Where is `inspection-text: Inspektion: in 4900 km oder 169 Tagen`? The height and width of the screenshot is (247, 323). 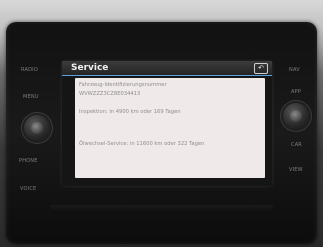 inspection-text: Inspektion: in 4900 km oder 169 Tagen is located at coordinates (130, 112).